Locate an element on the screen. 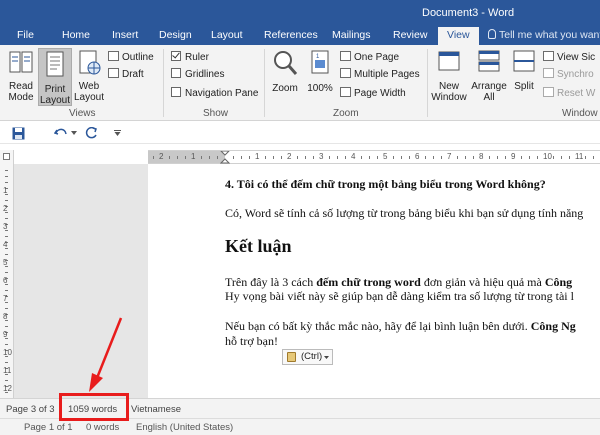 The image size is (600, 435). page-100-icon: 1 is located at coordinates (320, 62).